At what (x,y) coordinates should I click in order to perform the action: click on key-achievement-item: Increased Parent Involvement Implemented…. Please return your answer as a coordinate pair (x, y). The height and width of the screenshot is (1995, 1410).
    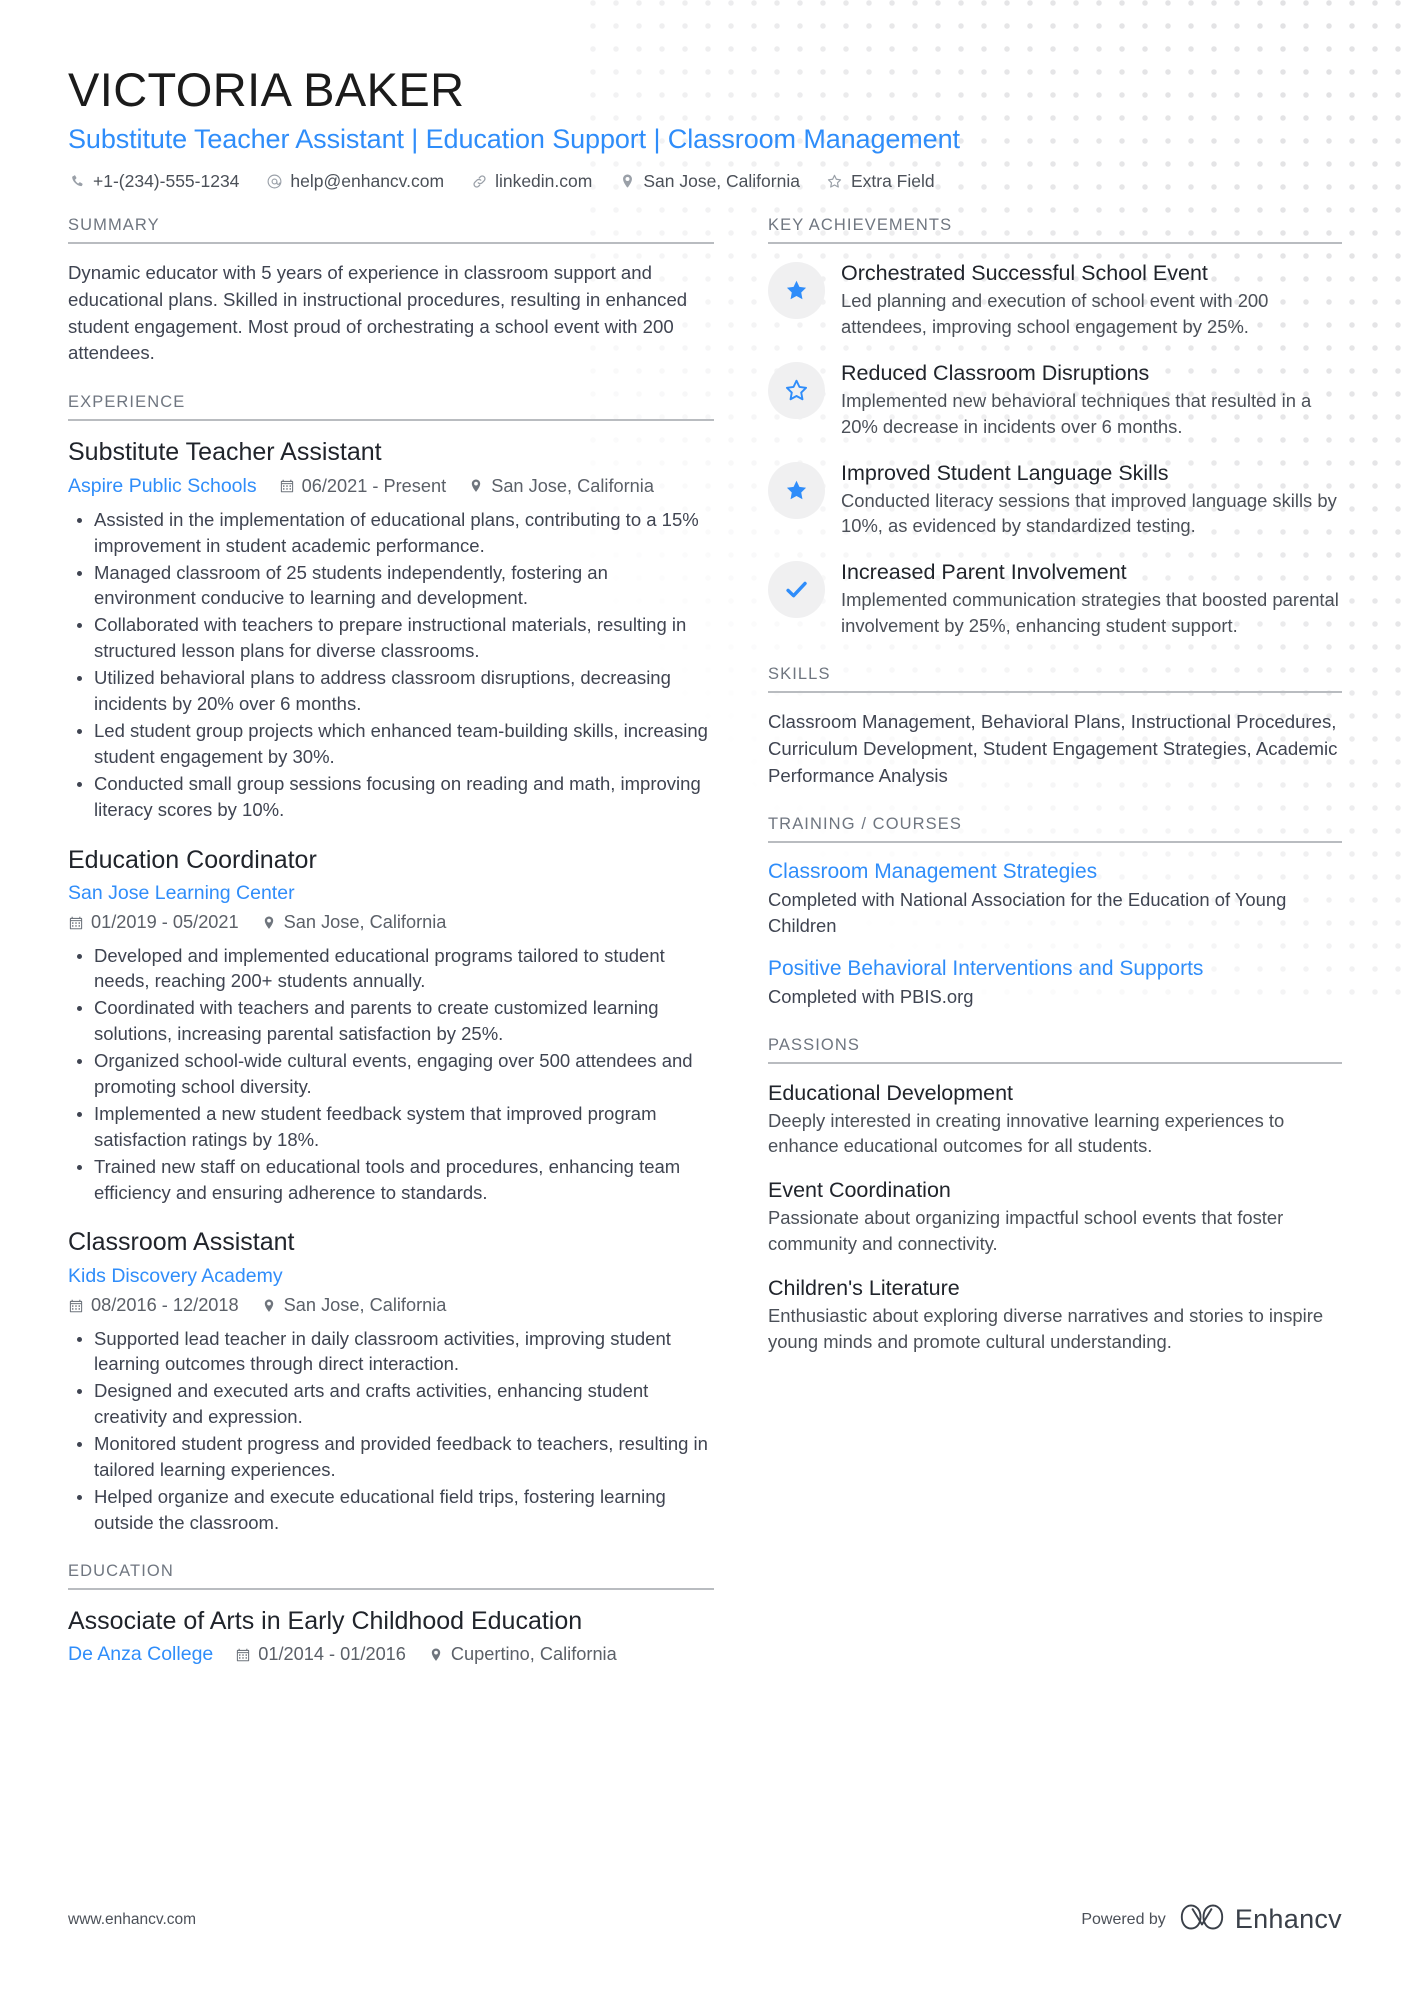
    Looking at the image, I should click on (1055, 599).